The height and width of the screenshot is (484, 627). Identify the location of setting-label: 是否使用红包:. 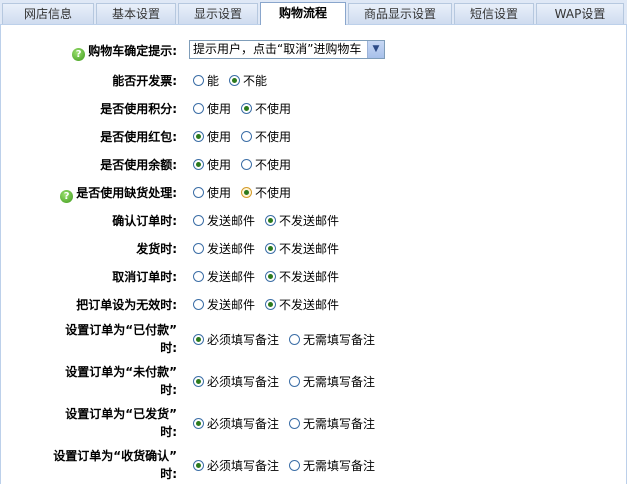
(138, 137).